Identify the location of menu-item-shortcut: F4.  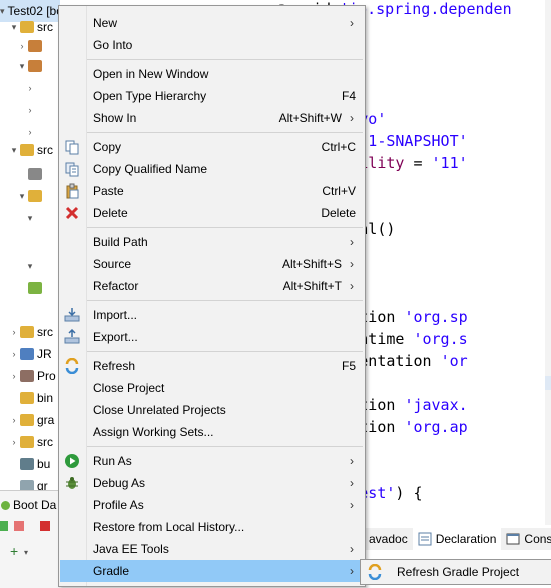
(348, 96).